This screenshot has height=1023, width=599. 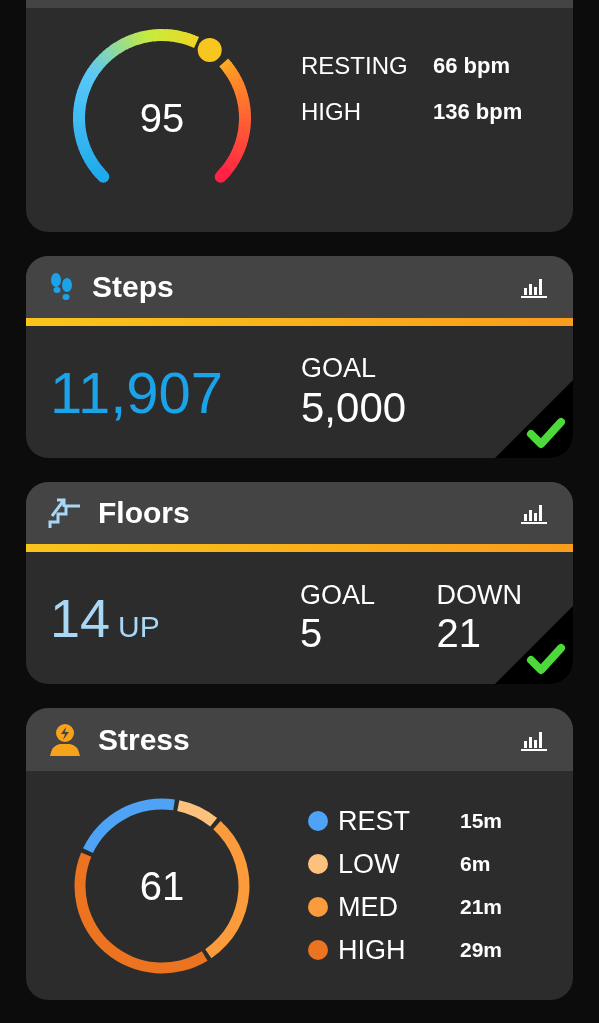 I want to click on person-bolt-icon, so click(x=65, y=739).